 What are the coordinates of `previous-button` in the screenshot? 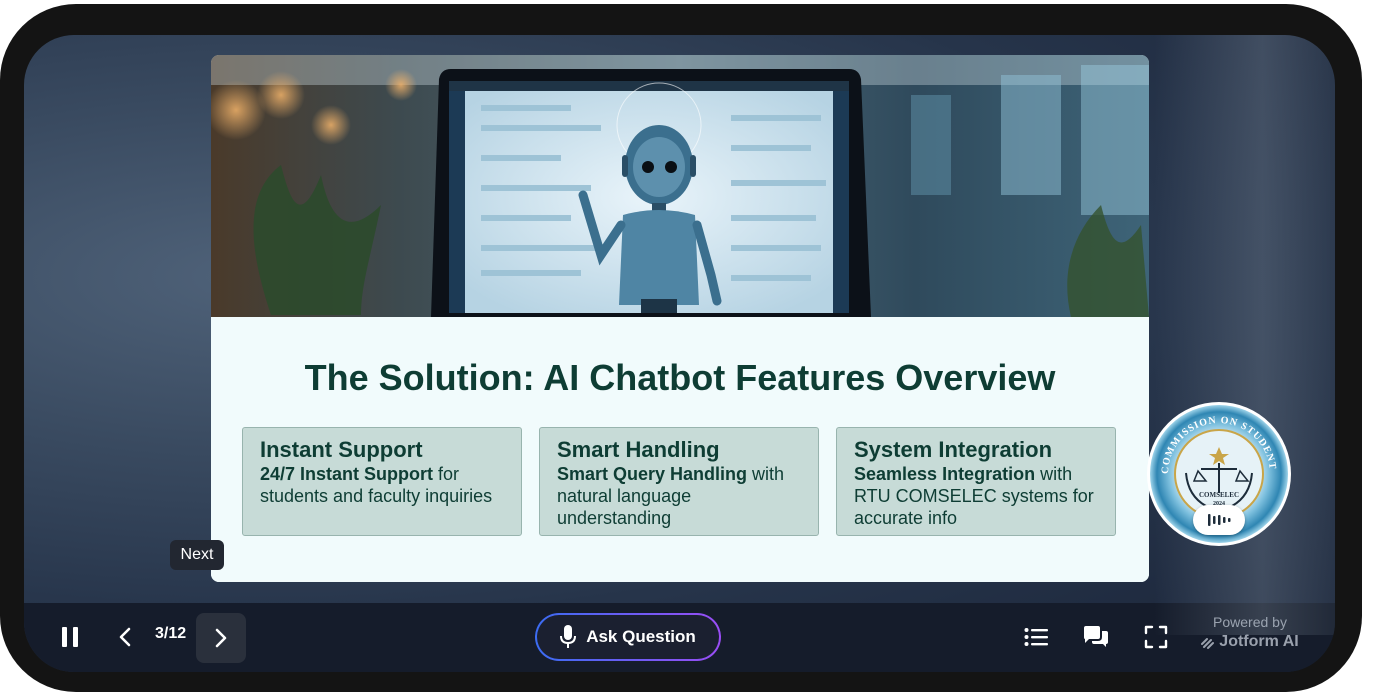 It's located at (125, 637).